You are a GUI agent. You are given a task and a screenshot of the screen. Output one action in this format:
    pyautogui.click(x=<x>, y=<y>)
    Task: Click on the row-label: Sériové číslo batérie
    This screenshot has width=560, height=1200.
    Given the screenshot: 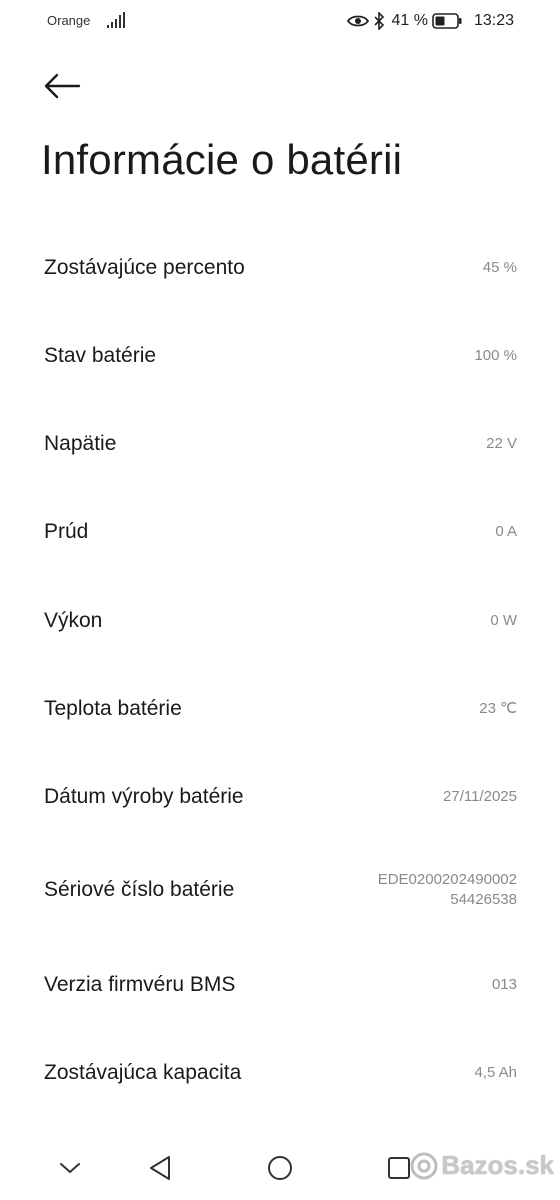 What is the action you would take?
    pyautogui.click(x=139, y=889)
    